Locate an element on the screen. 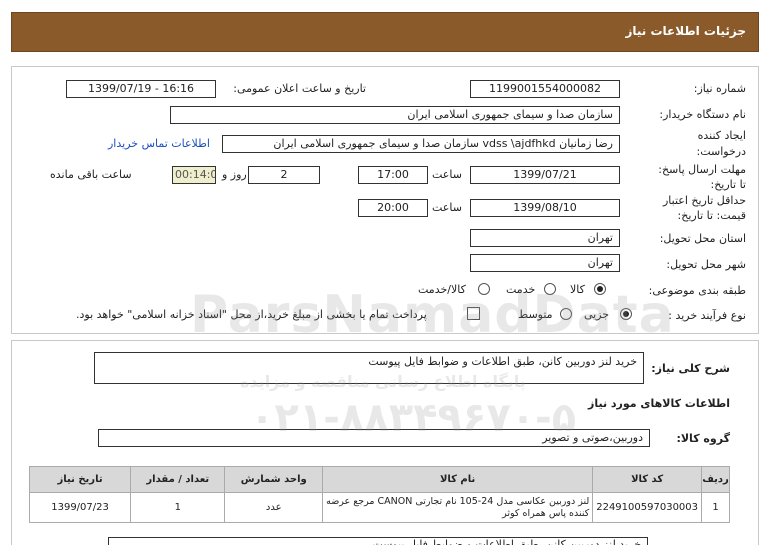 This screenshot has width=770, height=545. remaining-label: ساعت باقی مانده is located at coordinates (91, 174).